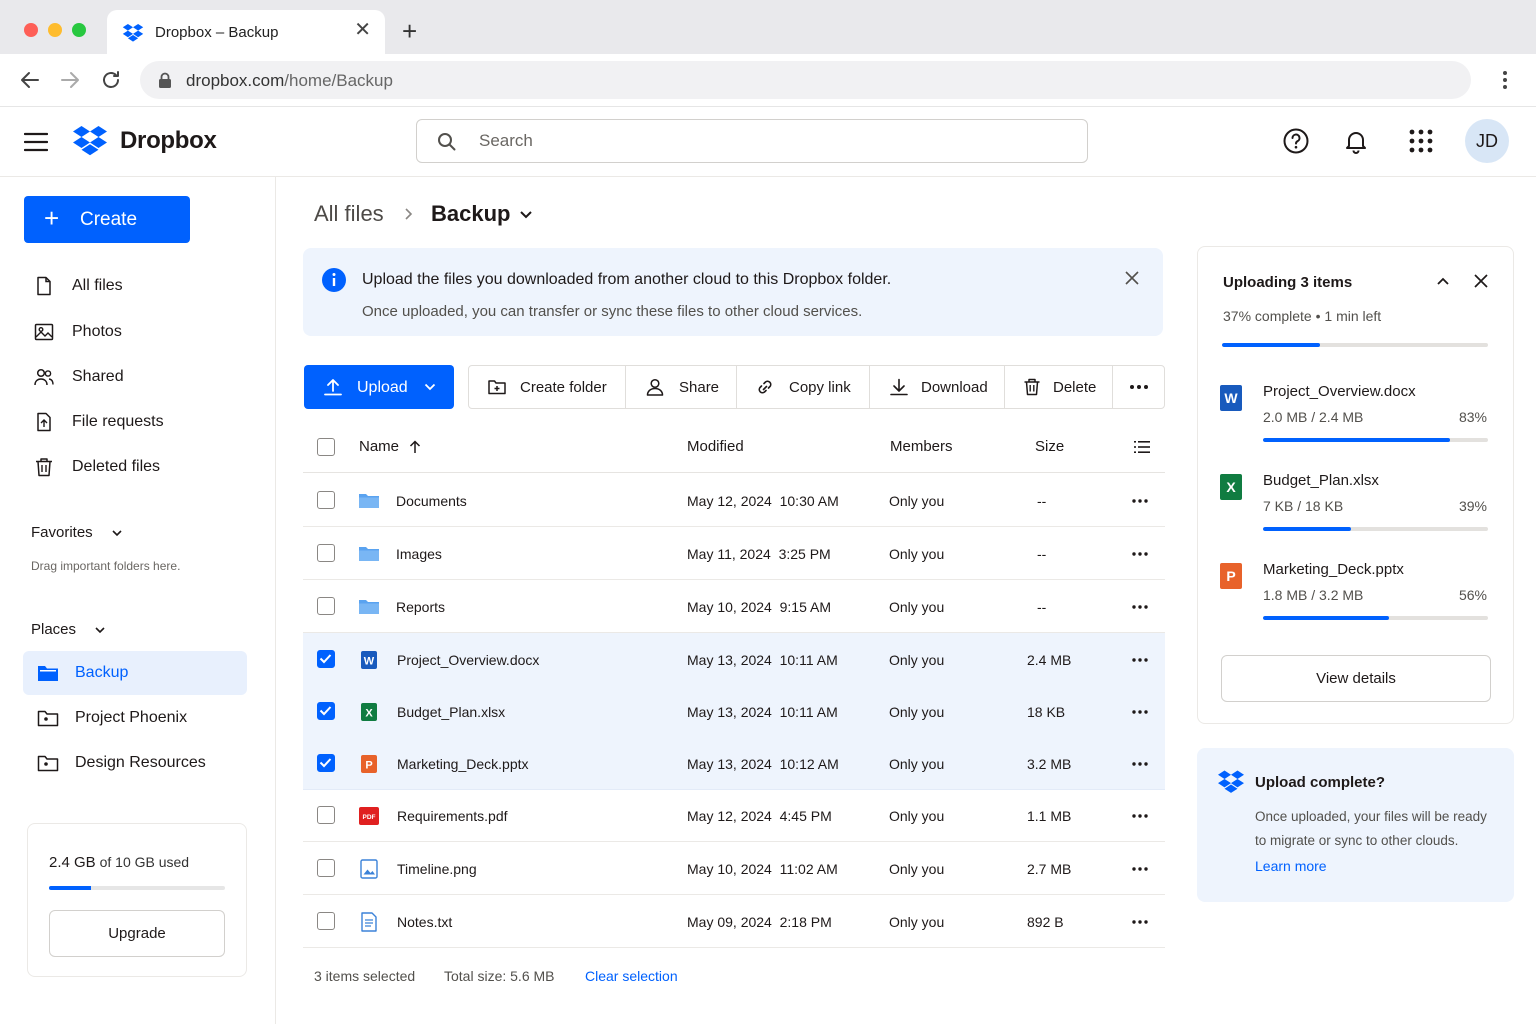 The image size is (1536, 1024). Describe the element at coordinates (349, 214) in the screenshot. I see `breadcrumb-all-files: All files` at that location.